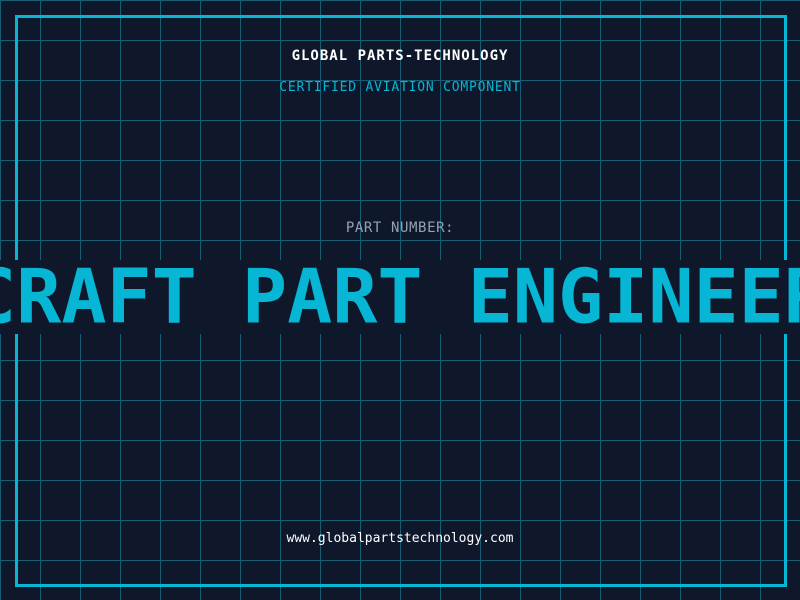 Image resolution: width=800 pixels, height=600 pixels. What do you see at coordinates (400, 538) in the screenshot?
I see `website-url: www.globalpartstechnology.com` at bounding box center [400, 538].